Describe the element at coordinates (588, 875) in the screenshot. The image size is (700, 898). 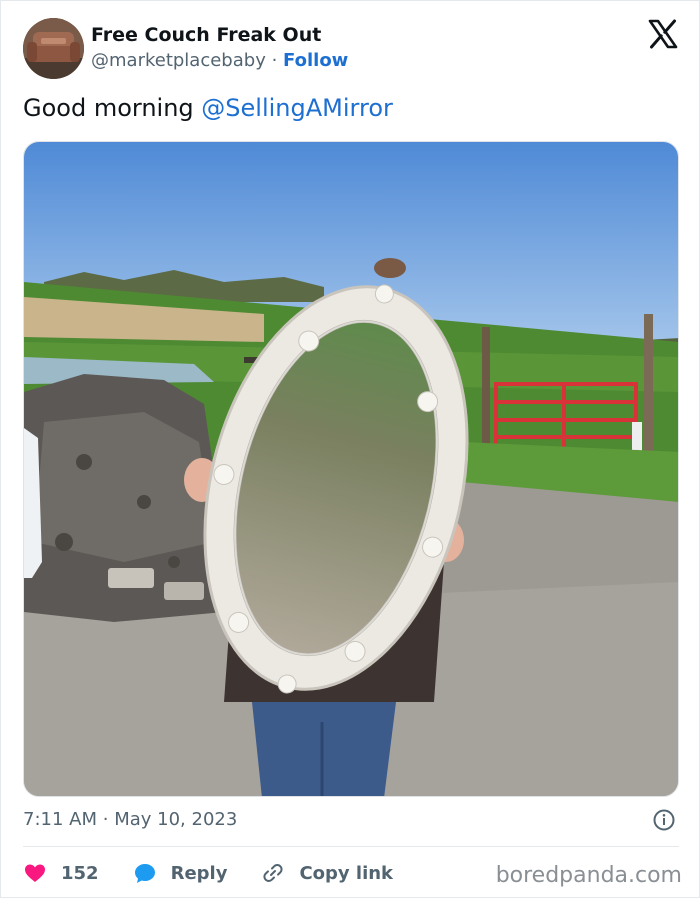
I see `watermark: boredpanda.com` at that location.